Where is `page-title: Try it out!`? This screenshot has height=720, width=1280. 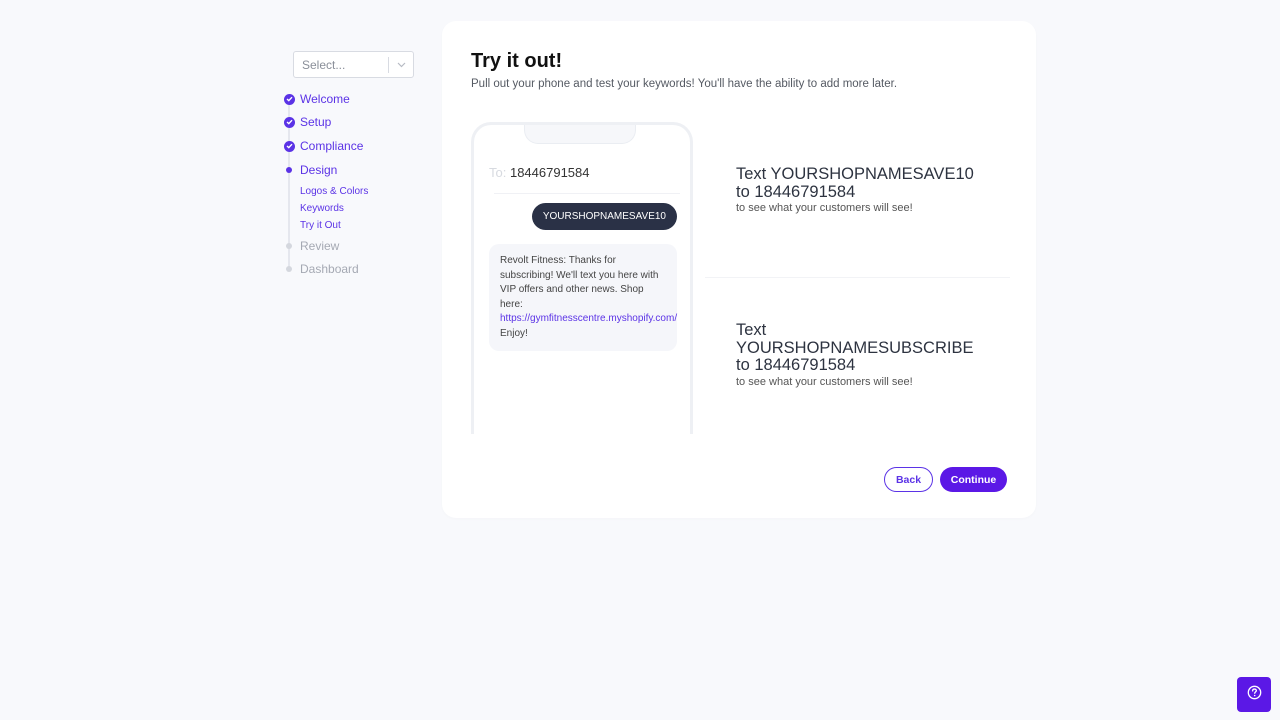 page-title: Try it out! is located at coordinates (517, 61).